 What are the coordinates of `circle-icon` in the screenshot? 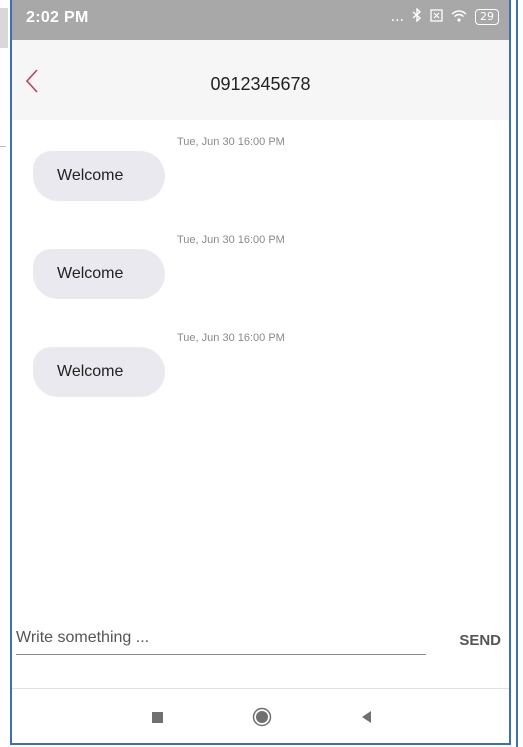 It's located at (262, 717).